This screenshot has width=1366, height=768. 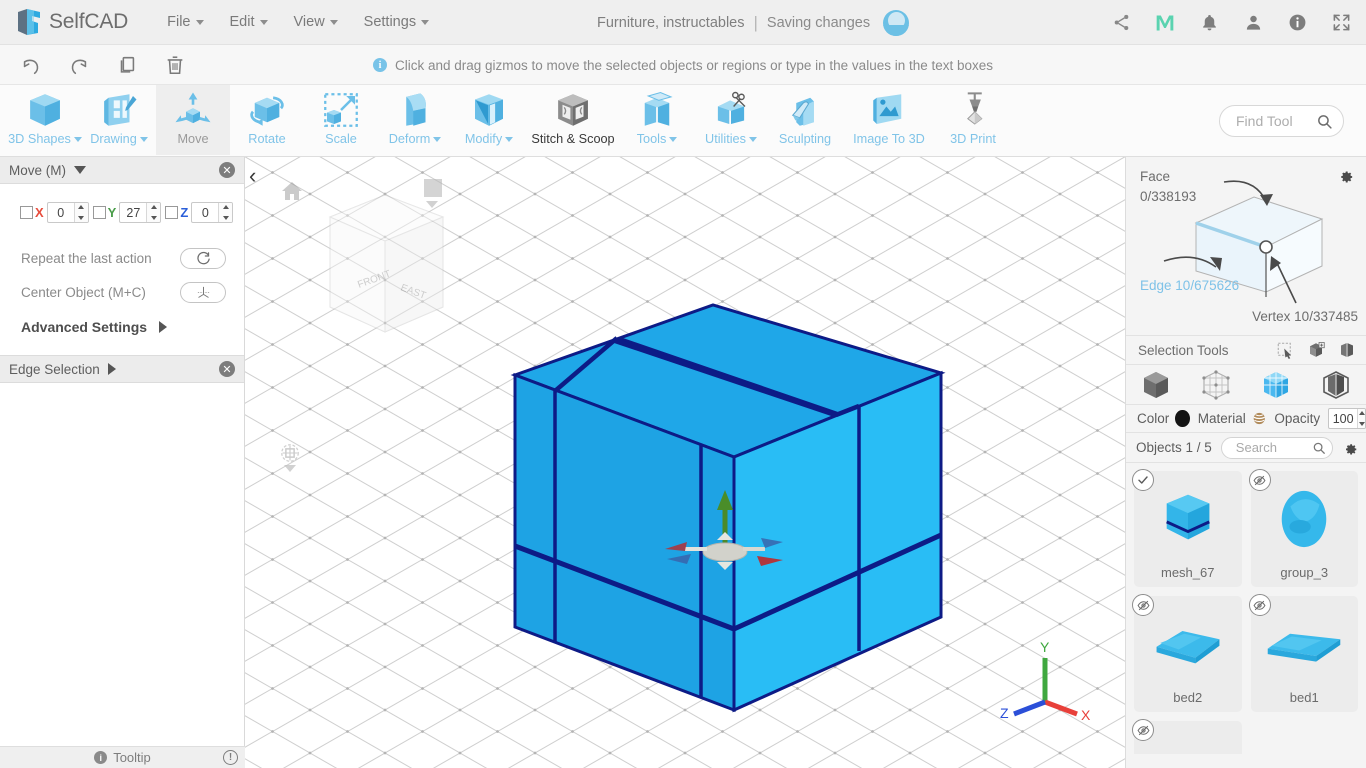 I want to click on vertex-mode-icon, so click(x=1216, y=385).